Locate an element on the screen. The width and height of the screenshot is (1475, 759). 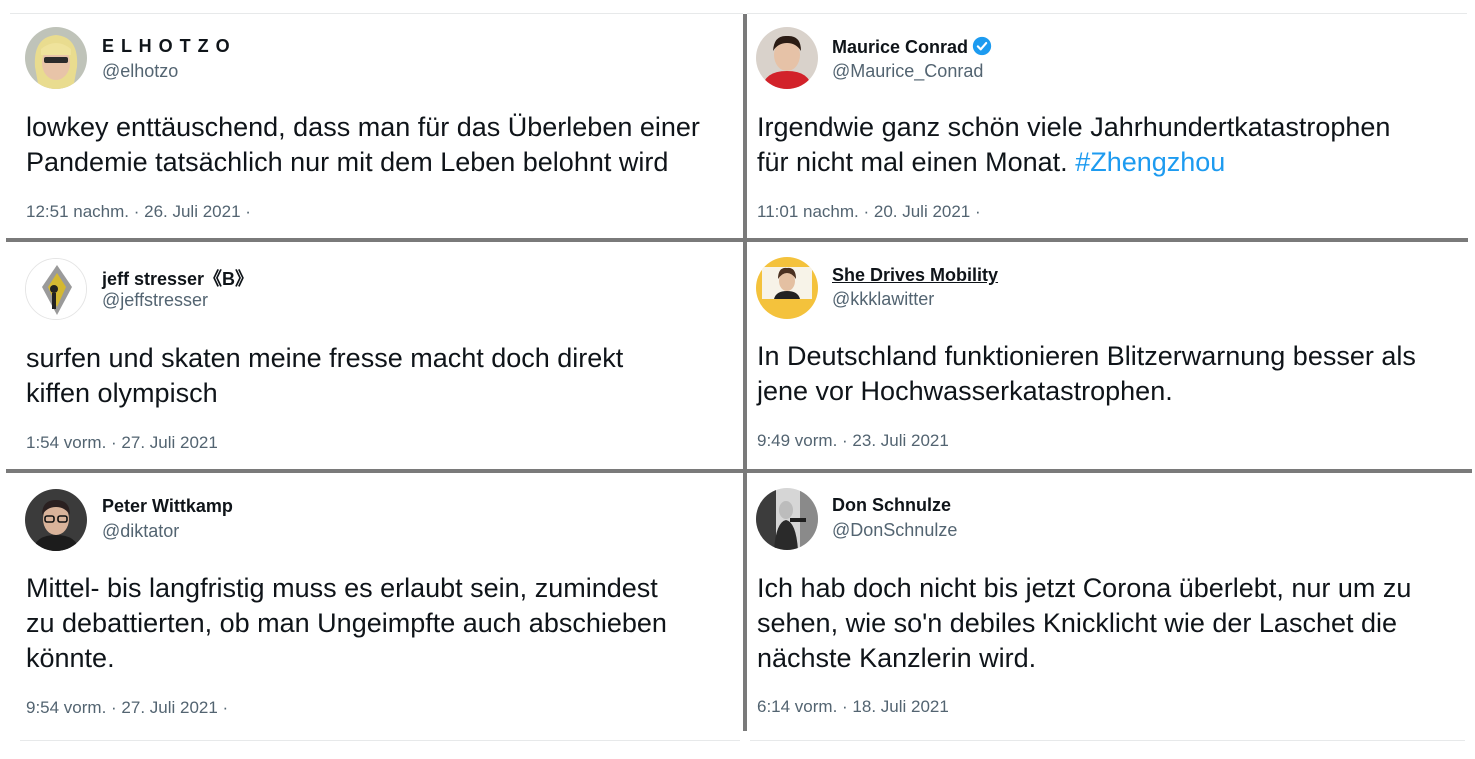
user-handle: @DonSchnulze is located at coordinates (894, 530).